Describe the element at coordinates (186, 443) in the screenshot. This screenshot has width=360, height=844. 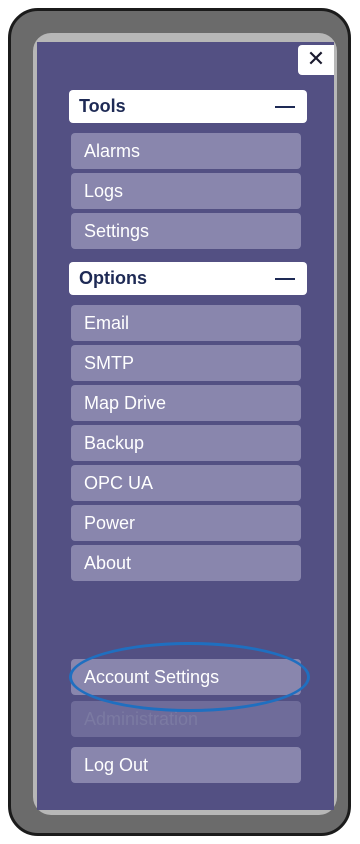
I see `menu-item-backup: Backup` at that location.